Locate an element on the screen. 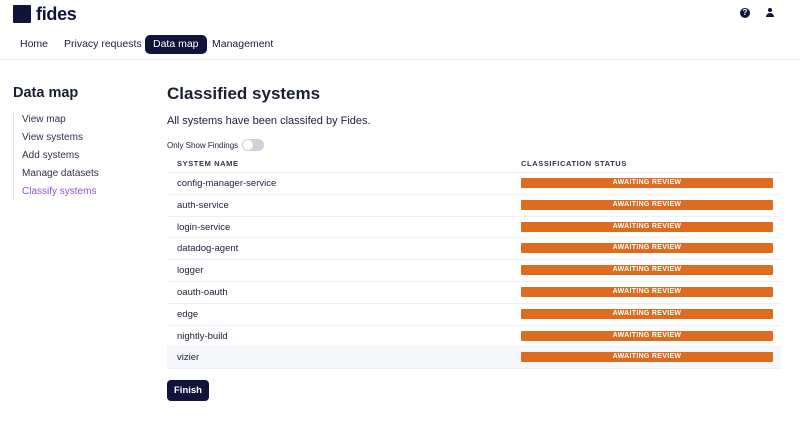  logo-mark-icon is located at coordinates (22, 14).